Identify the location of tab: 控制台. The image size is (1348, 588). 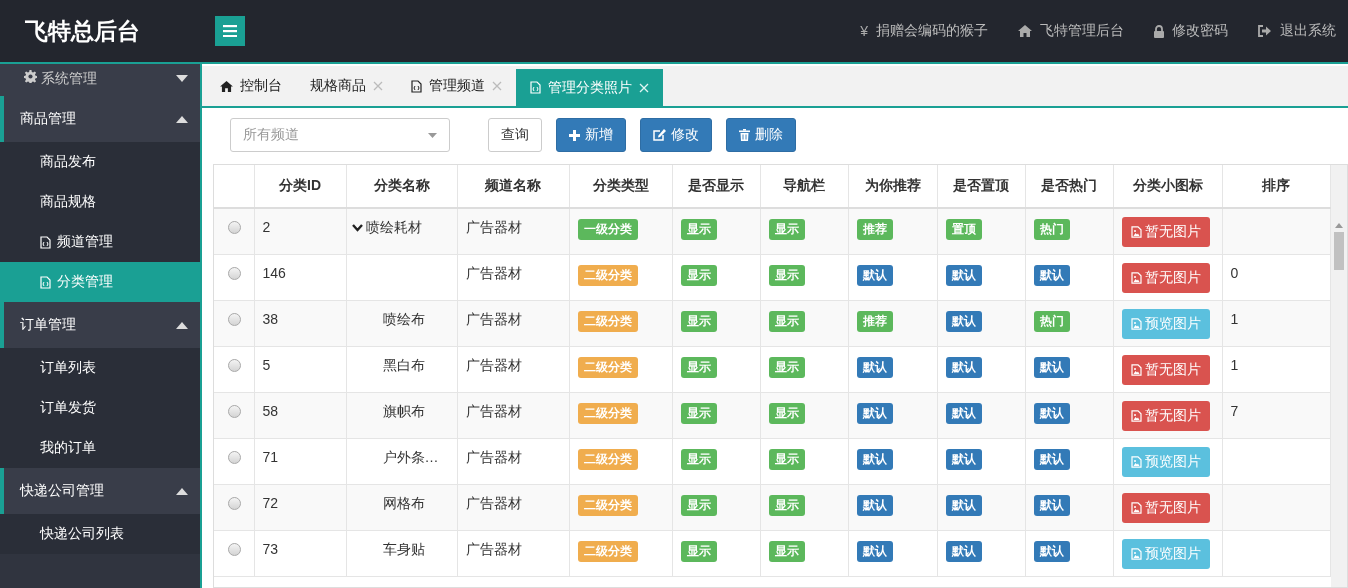
(251, 86).